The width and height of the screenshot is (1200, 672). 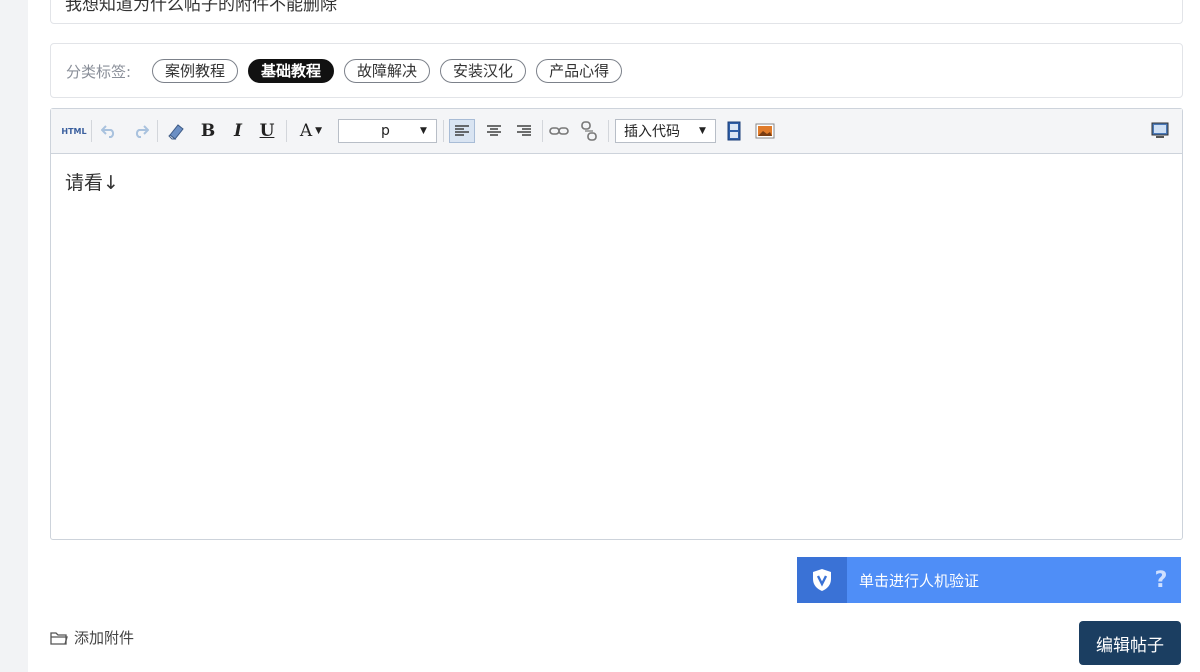 I want to click on tags-label: 分类标签:, so click(x=99, y=72).